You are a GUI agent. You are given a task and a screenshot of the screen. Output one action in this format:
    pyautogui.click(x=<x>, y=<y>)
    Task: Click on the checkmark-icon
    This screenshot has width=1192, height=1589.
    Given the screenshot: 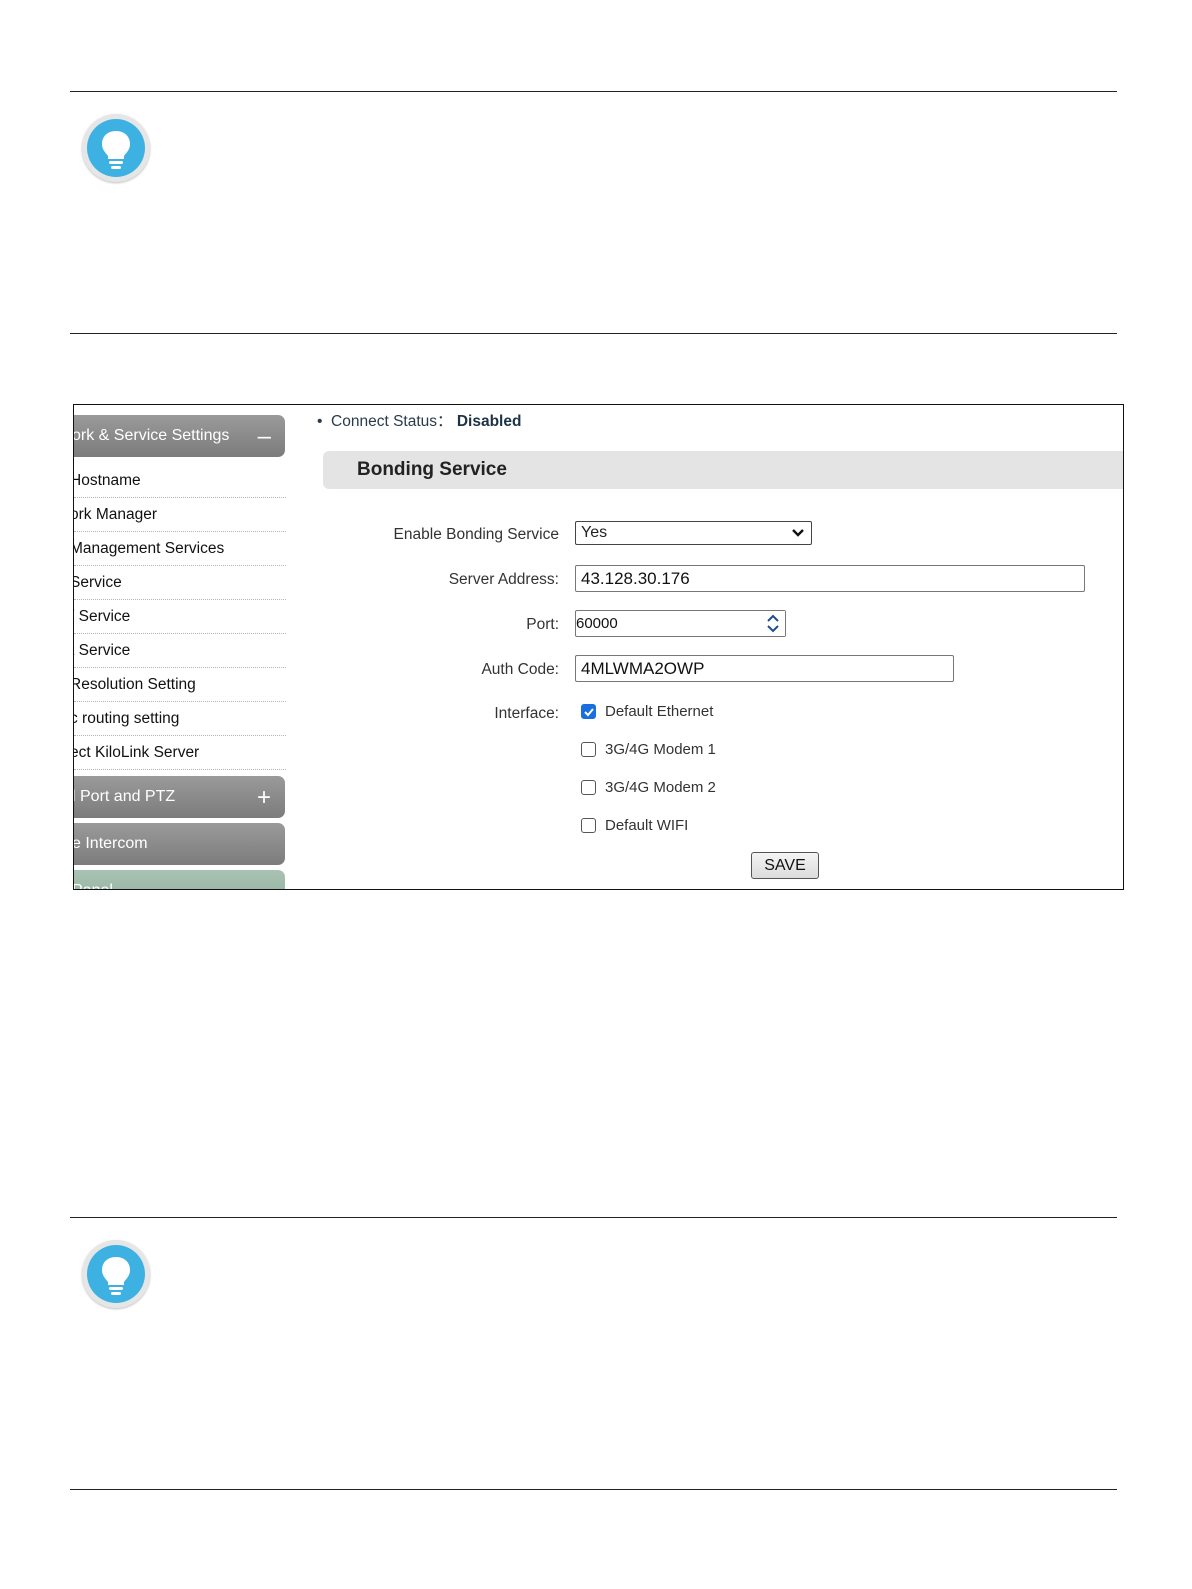 What is the action you would take?
    pyautogui.click(x=589, y=712)
    